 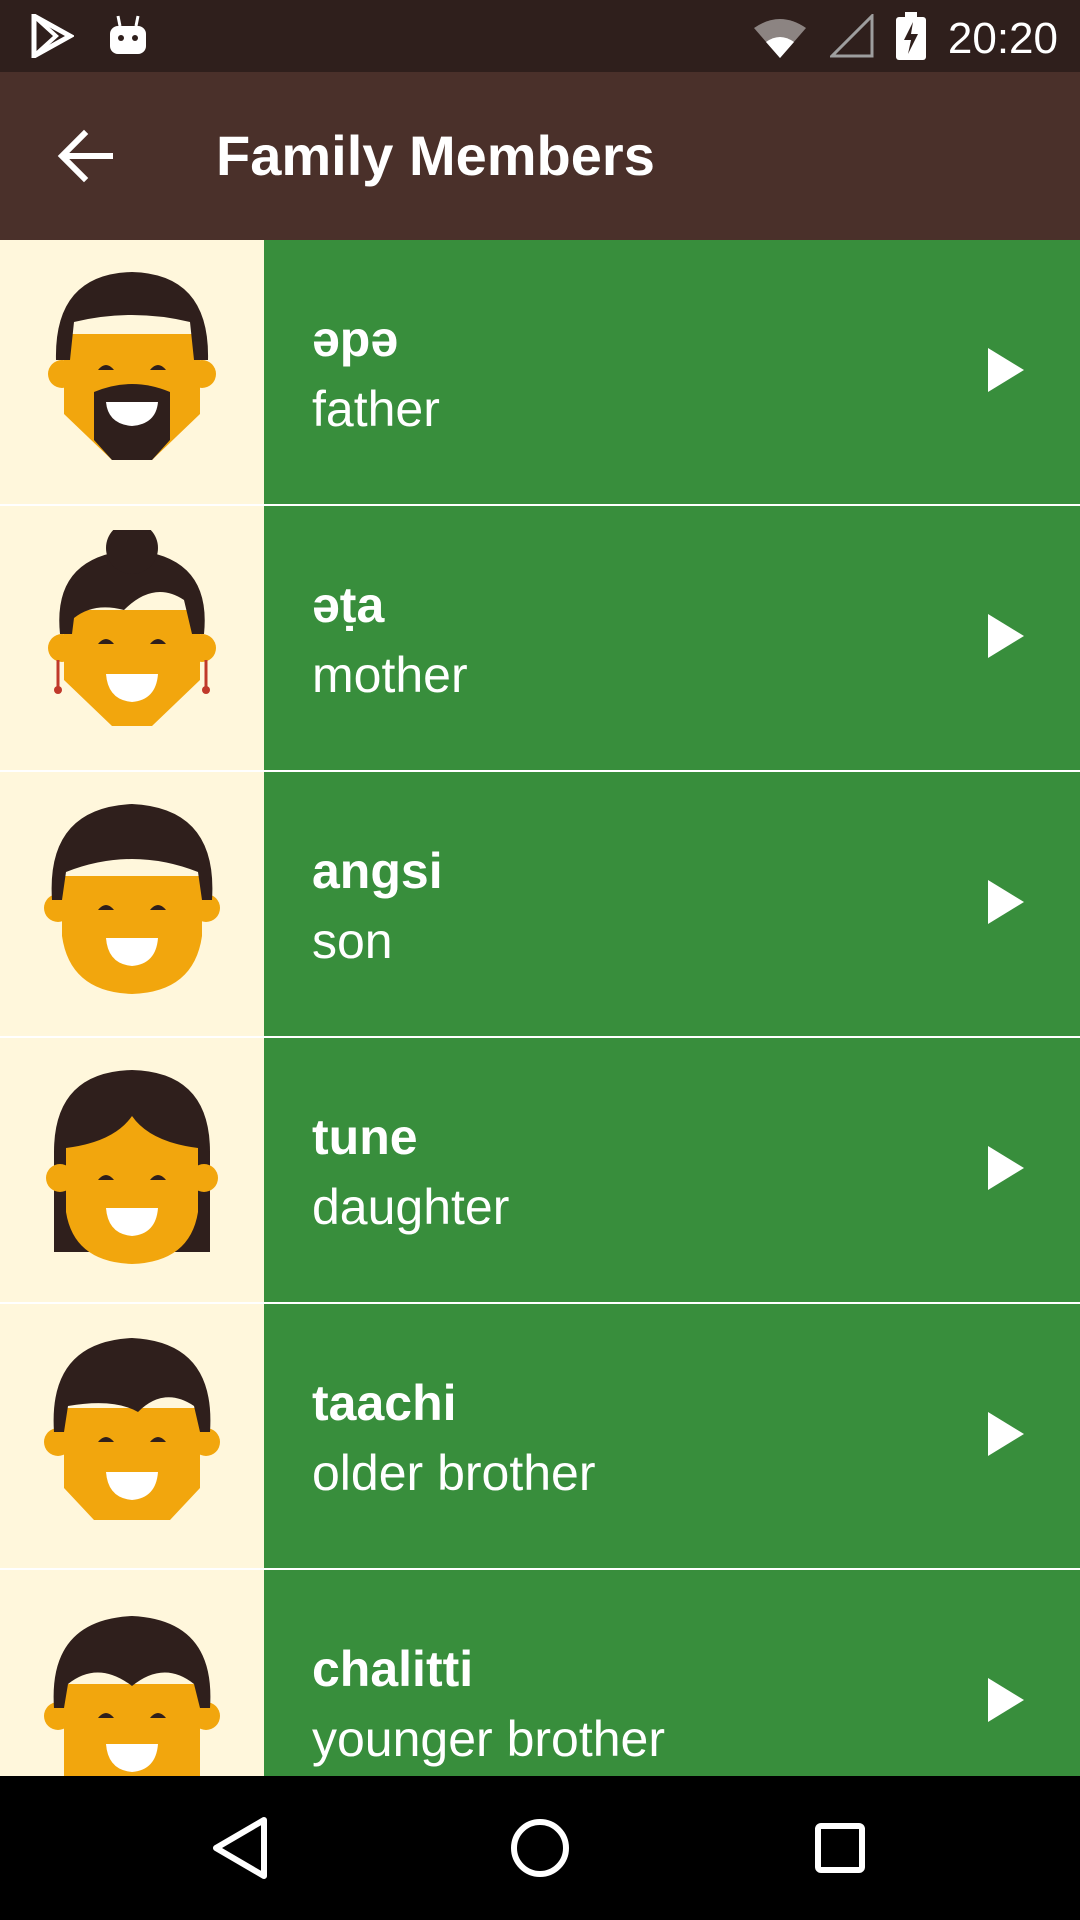 What do you see at coordinates (365, 1137) in the screenshot?
I see `item-word: tune` at bounding box center [365, 1137].